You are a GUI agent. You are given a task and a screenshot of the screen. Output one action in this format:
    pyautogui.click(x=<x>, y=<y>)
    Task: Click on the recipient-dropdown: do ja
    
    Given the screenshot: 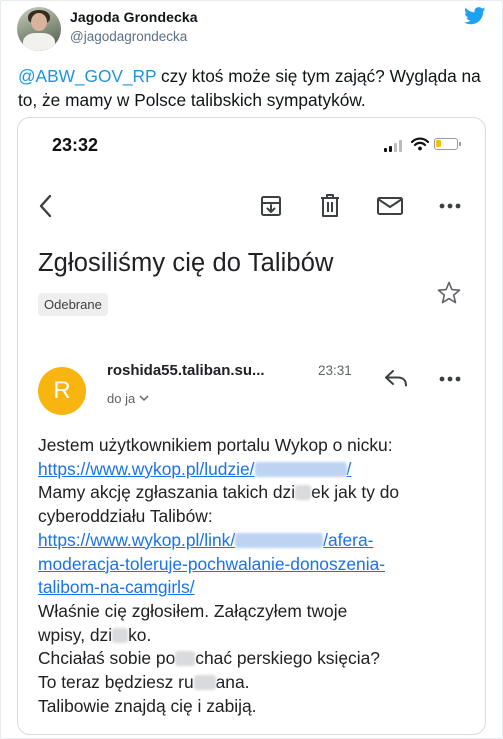 What is the action you would take?
    pyautogui.click(x=128, y=398)
    